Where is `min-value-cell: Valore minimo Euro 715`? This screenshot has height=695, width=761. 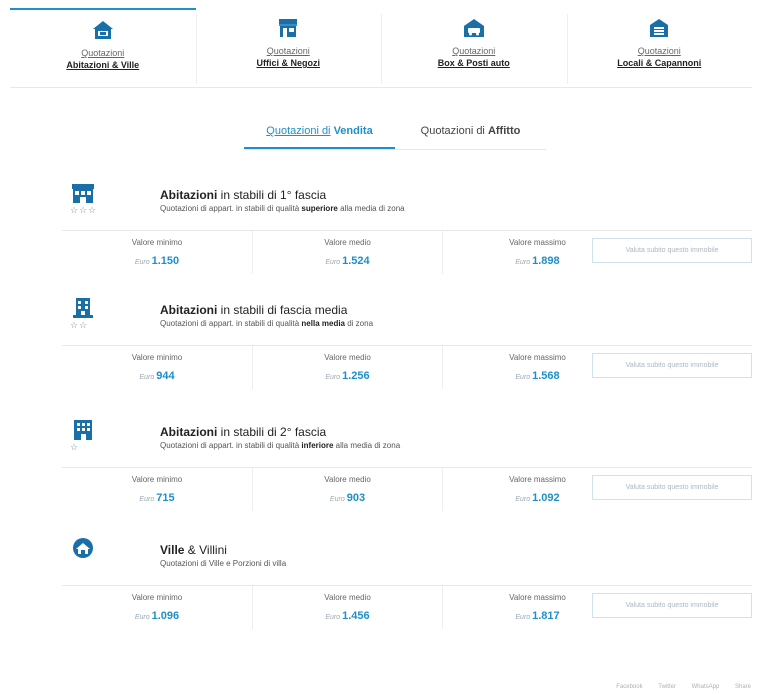 min-value-cell: Valore minimo Euro 715 is located at coordinates (157, 489).